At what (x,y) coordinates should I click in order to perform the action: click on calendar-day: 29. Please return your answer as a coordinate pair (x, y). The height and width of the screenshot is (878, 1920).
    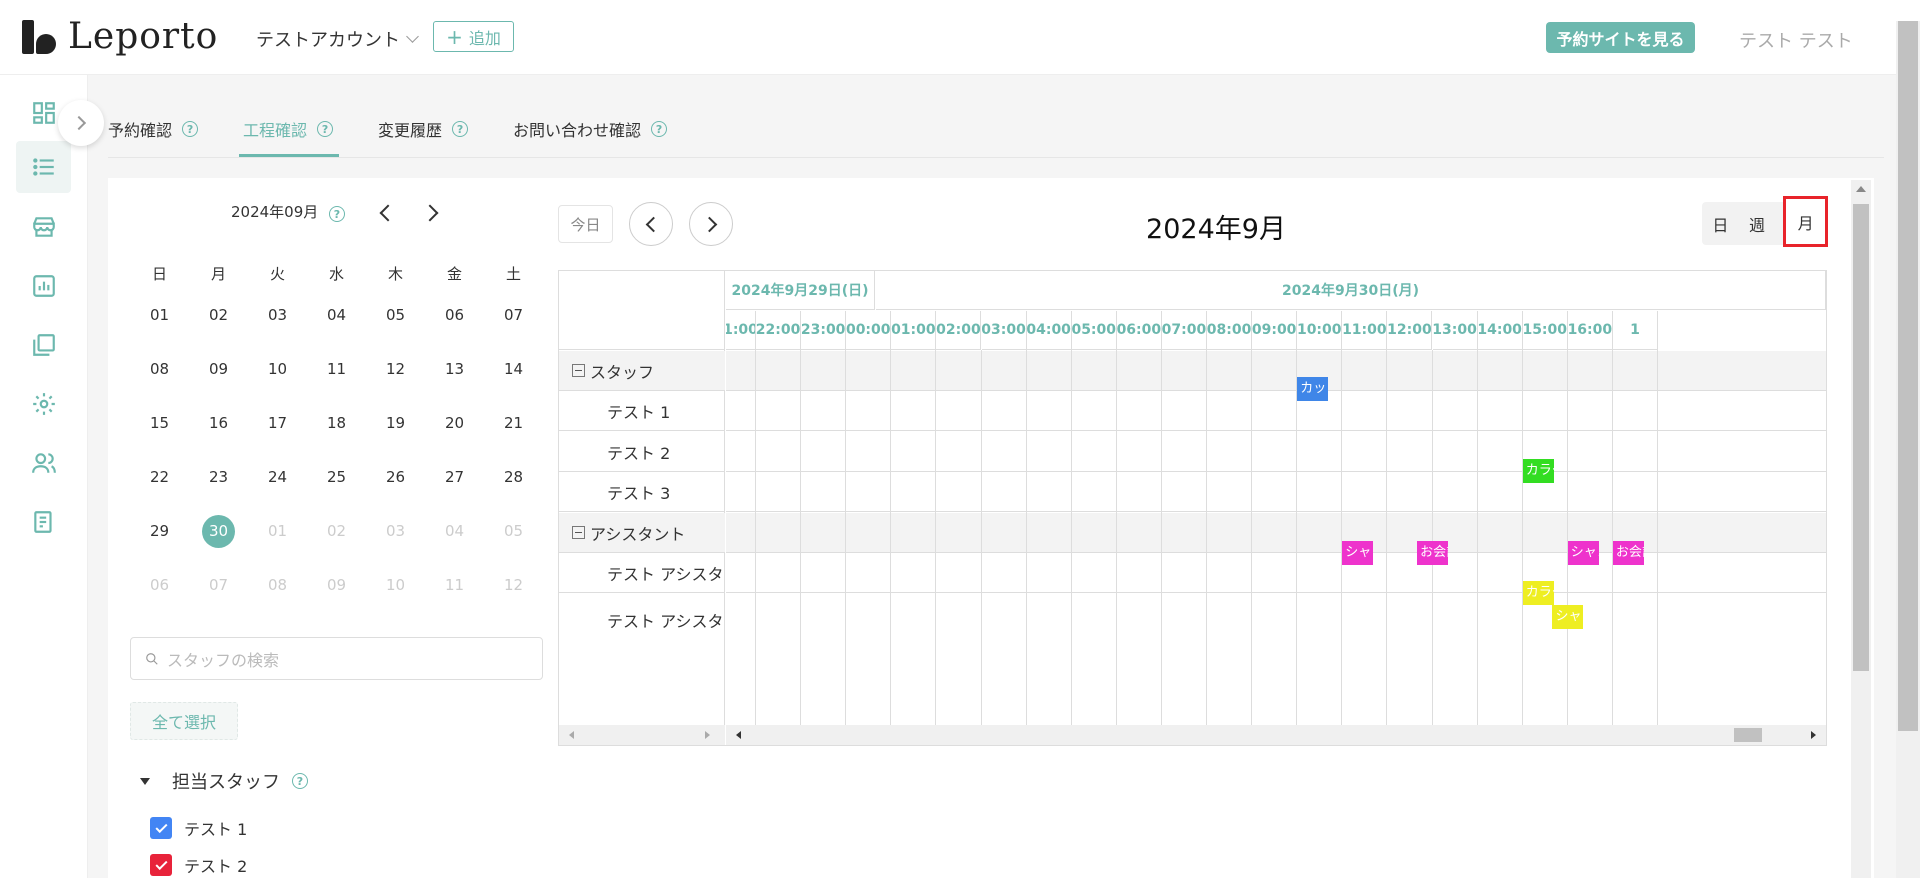
    Looking at the image, I should click on (159, 531).